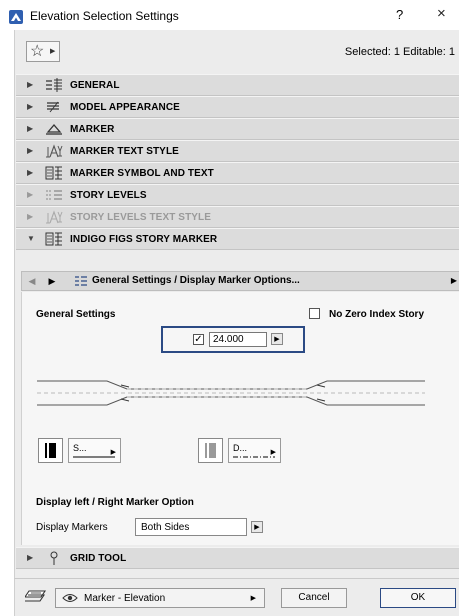  Describe the element at coordinates (54, 558) in the screenshot. I see `grid-tool-icon` at that location.